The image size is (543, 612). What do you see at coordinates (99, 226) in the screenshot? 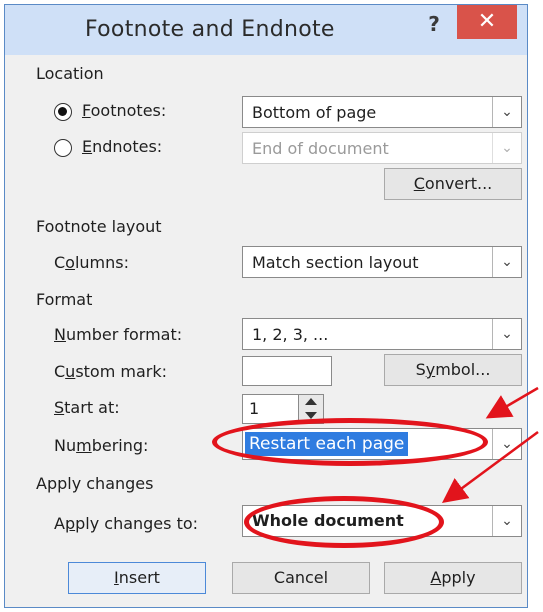
I see `footnote-layout-section-label: Footnote layout` at bounding box center [99, 226].